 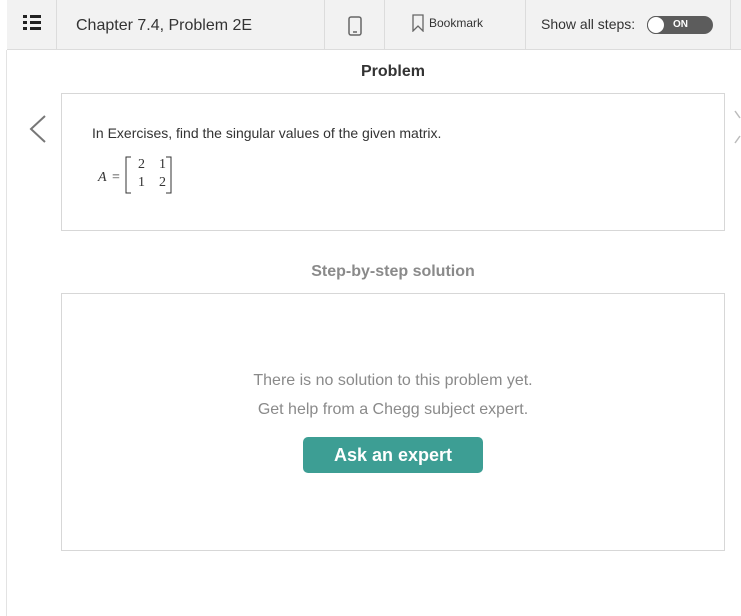 I want to click on toggle-state-text: ON, so click(x=680, y=24).